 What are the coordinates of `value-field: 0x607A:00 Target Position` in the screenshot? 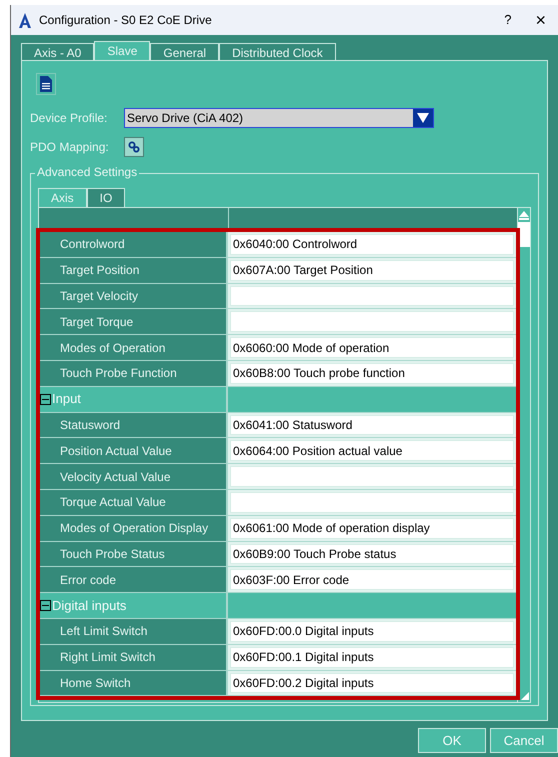 It's located at (372, 270).